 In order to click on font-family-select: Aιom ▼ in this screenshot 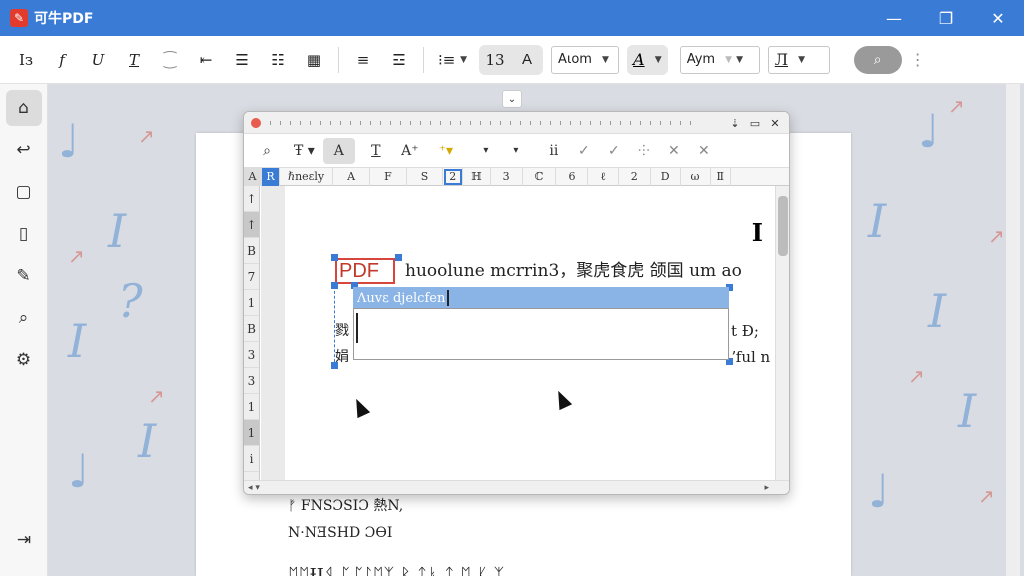, I will do `click(585, 59)`.